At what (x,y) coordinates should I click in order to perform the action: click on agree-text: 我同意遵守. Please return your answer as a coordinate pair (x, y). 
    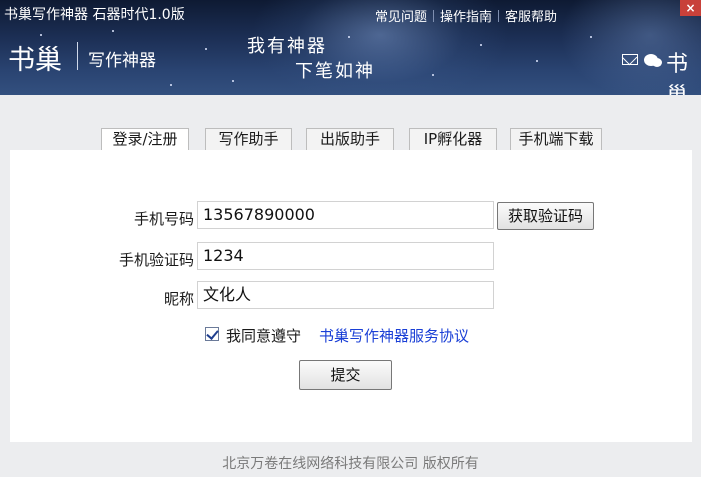
    Looking at the image, I should click on (264, 336).